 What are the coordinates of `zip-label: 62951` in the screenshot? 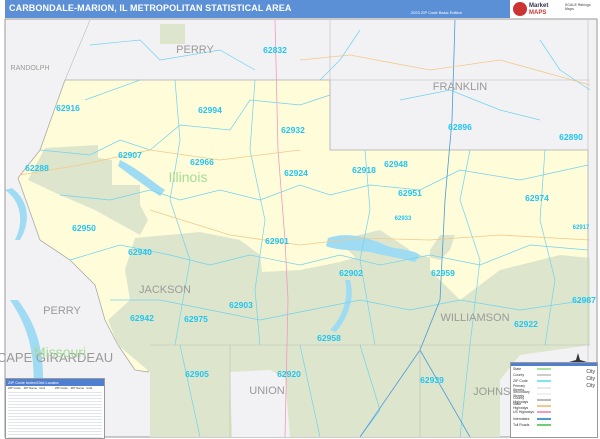 It's located at (410, 193).